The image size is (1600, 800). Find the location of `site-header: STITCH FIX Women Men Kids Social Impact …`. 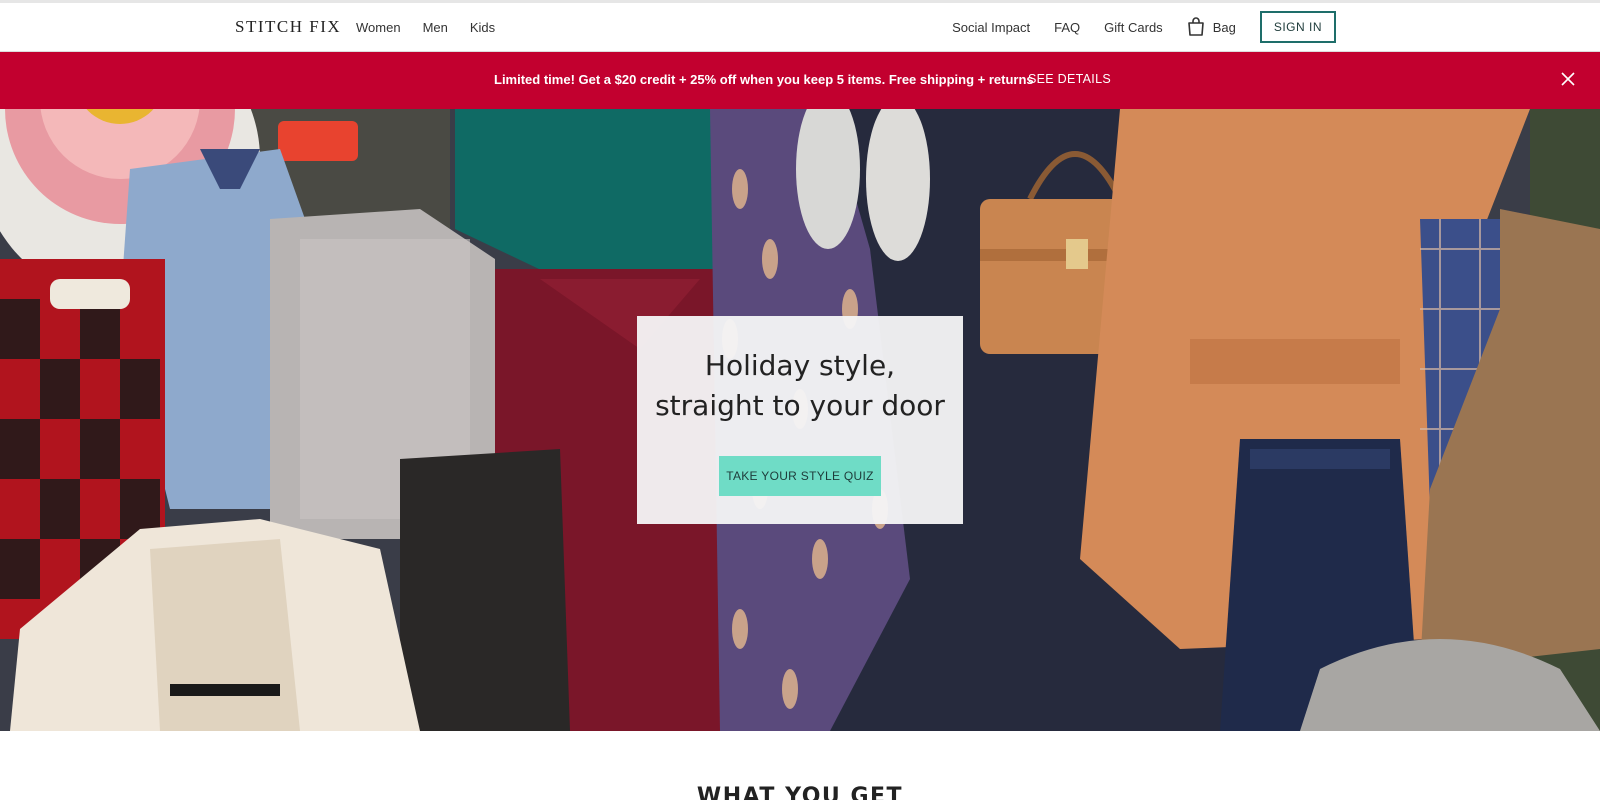

site-header: STITCH FIX Women Men Kids Social Impact … is located at coordinates (800, 27).